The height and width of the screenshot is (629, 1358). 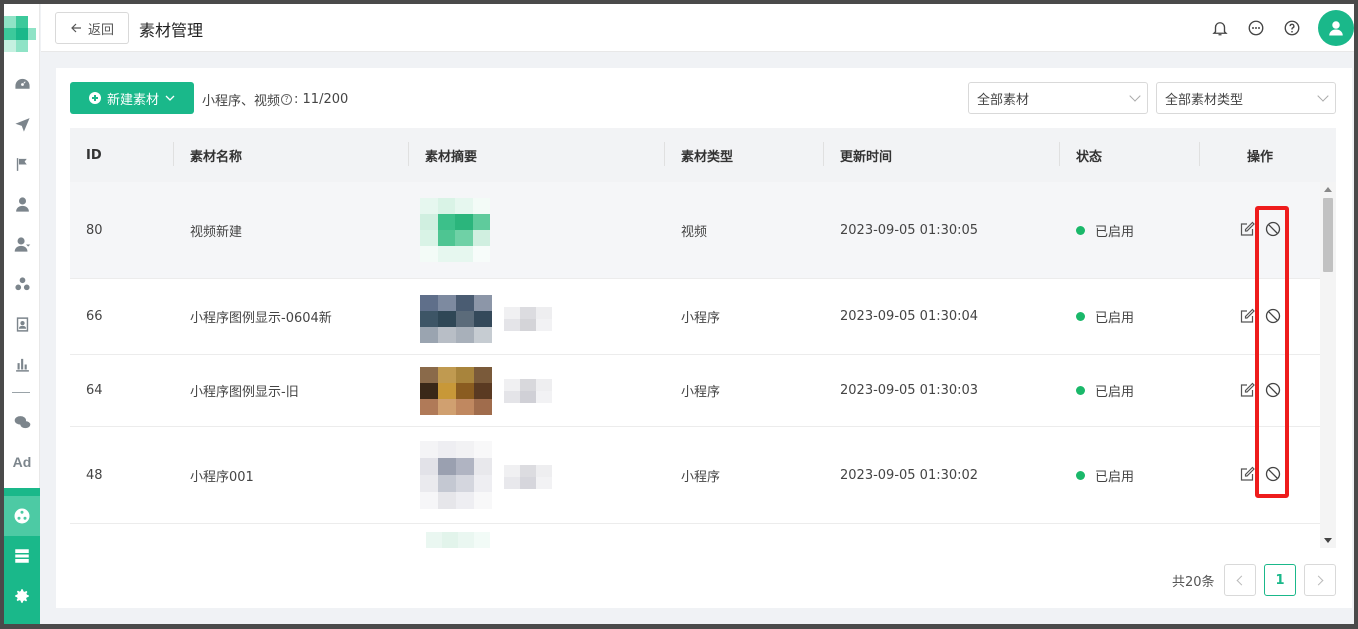 What do you see at coordinates (216, 232) in the screenshot?
I see `cell-name: 视频新建` at bounding box center [216, 232].